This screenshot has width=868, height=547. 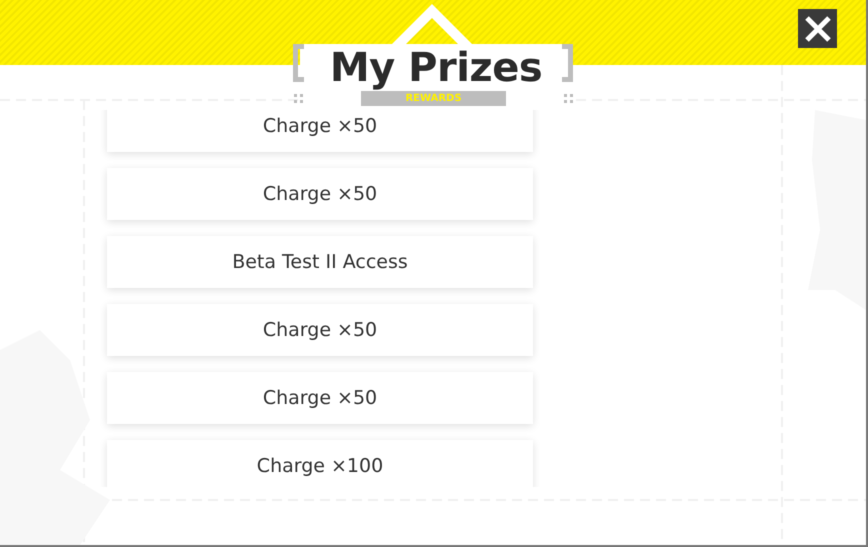 I want to click on close-icon, so click(x=818, y=28).